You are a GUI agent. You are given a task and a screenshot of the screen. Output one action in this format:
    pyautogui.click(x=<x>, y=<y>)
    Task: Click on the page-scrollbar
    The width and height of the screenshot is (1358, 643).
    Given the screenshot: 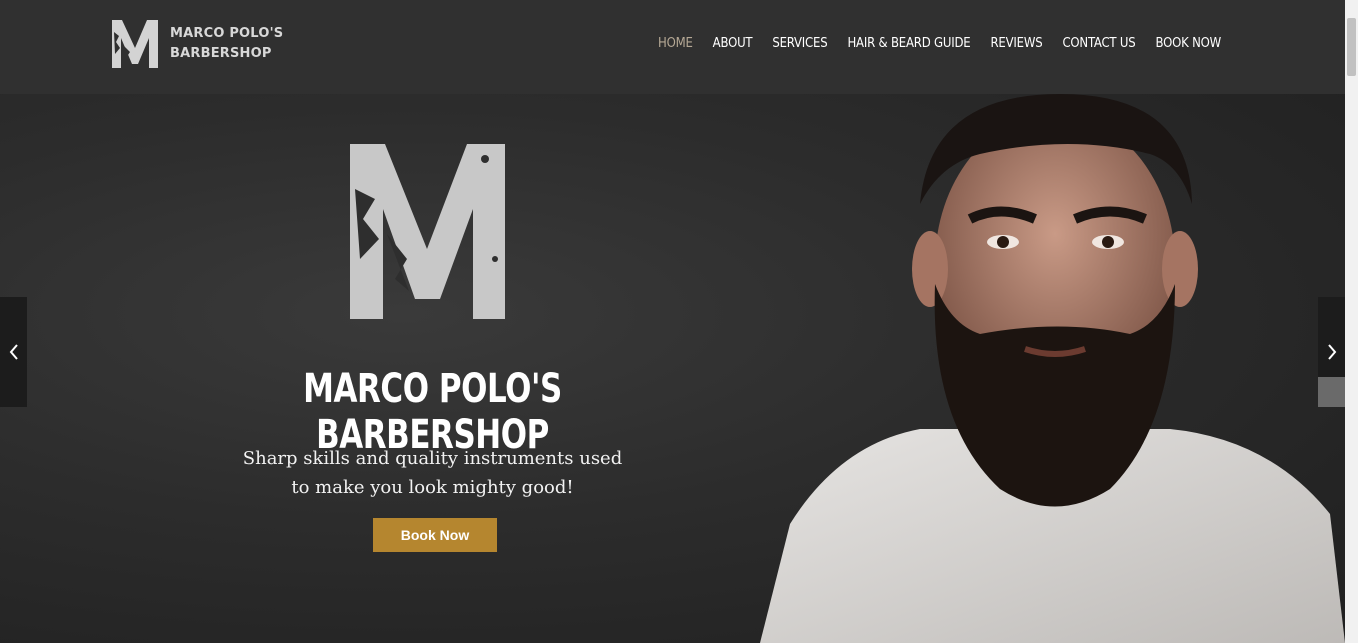 What is the action you would take?
    pyautogui.click(x=1351, y=321)
    